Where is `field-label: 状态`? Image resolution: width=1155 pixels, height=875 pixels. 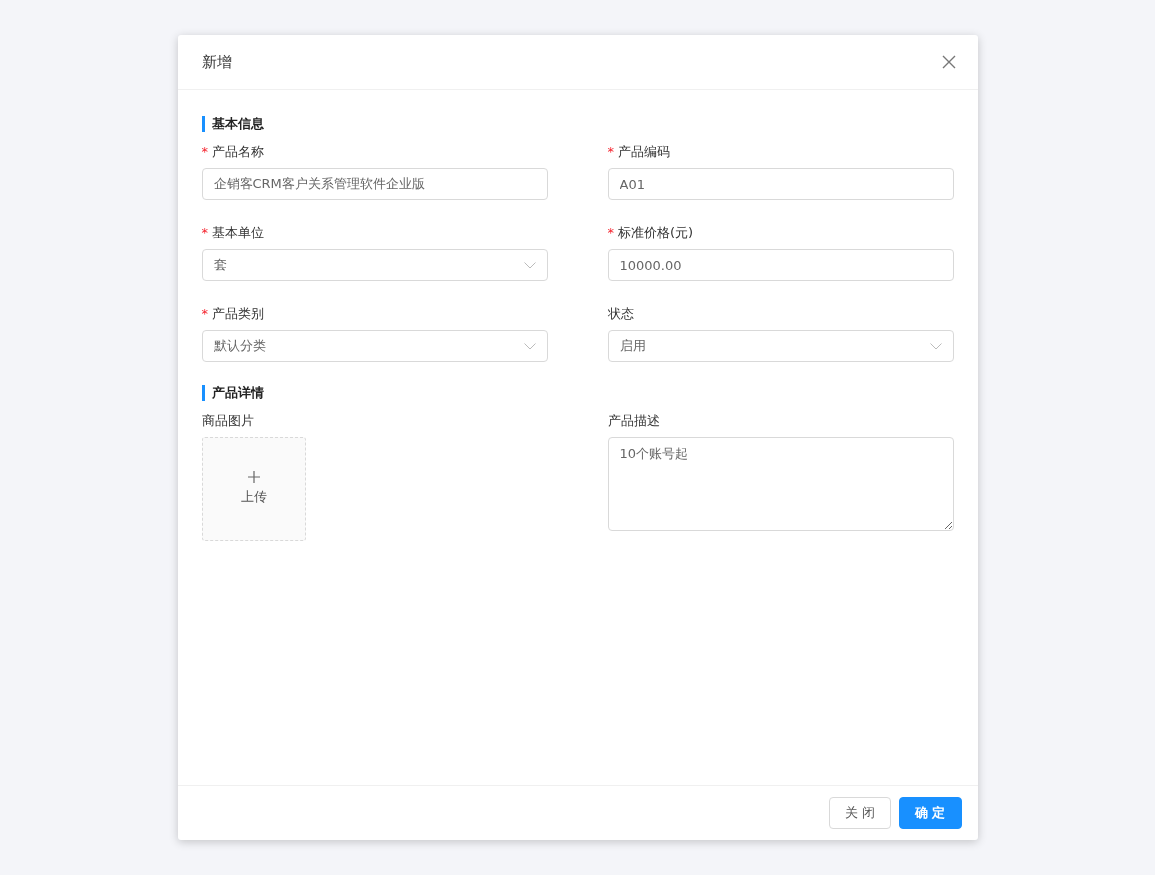
field-label: 状态 is located at coordinates (620, 313).